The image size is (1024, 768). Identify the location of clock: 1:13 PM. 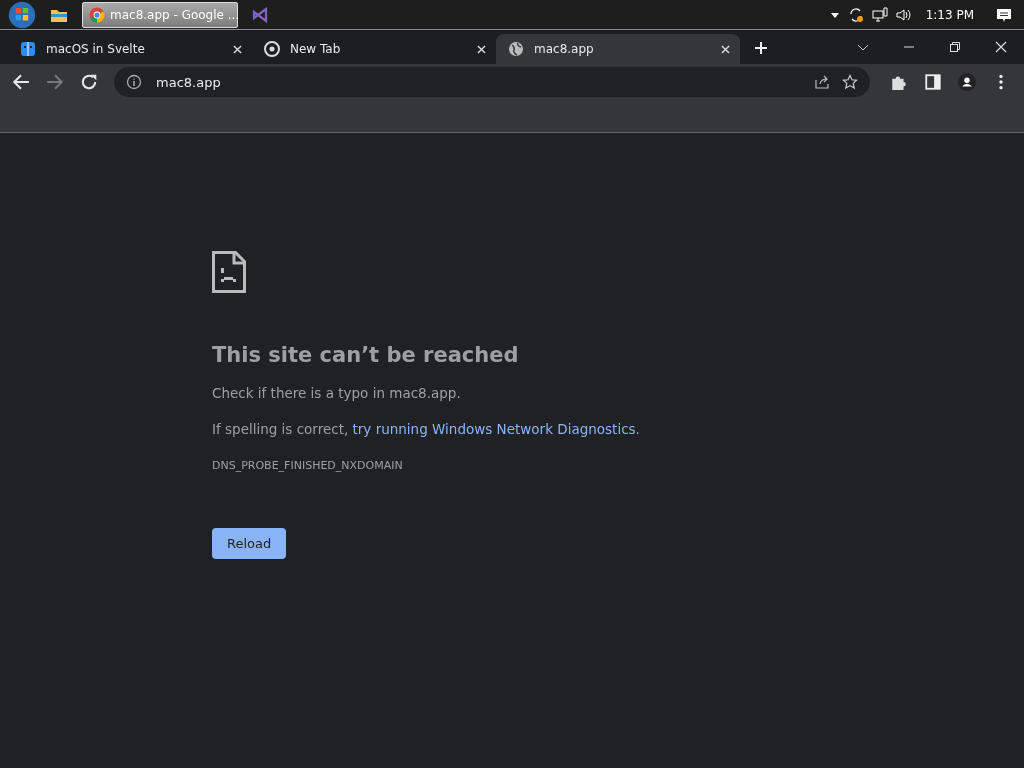
(949, 14).